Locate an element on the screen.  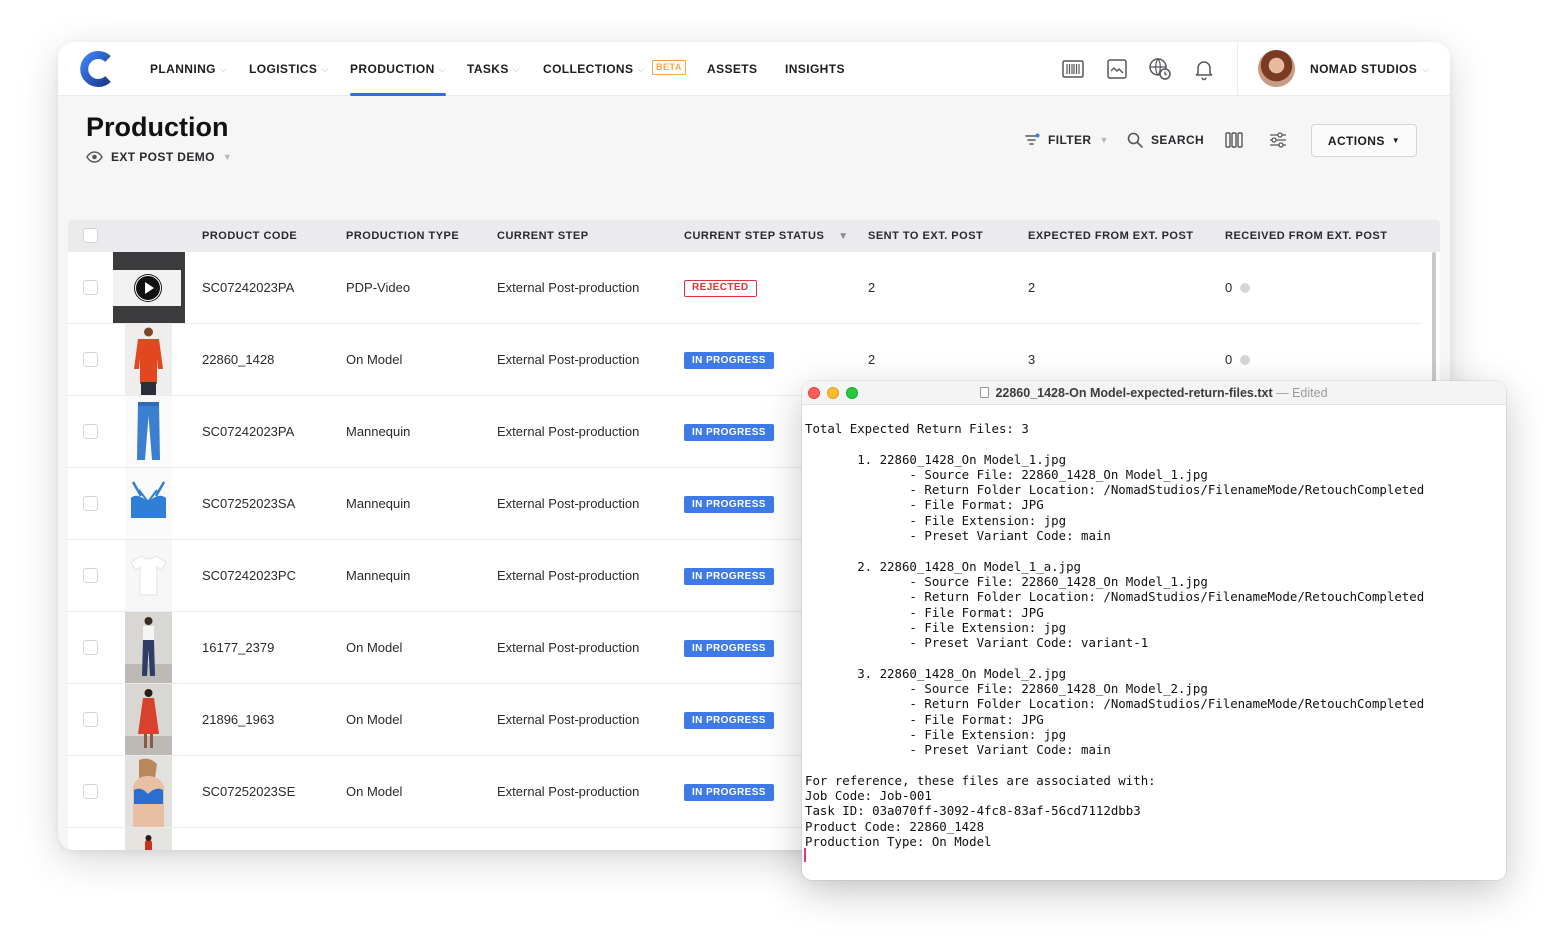
nav-tasks: TASKS ⌵ is located at coordinates (493, 69).